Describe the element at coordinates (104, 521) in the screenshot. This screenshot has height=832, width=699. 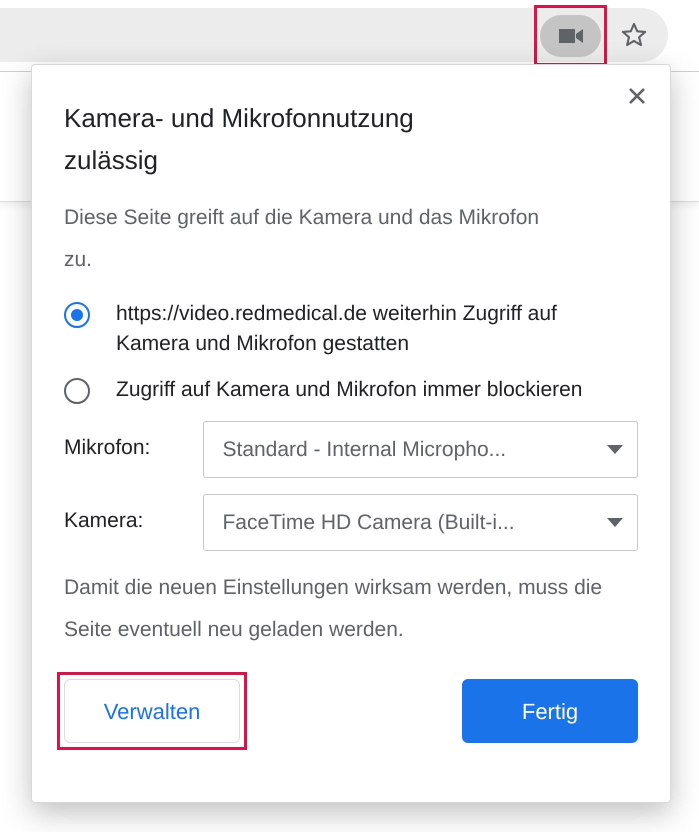
I see `field-label: Kamera:` at that location.